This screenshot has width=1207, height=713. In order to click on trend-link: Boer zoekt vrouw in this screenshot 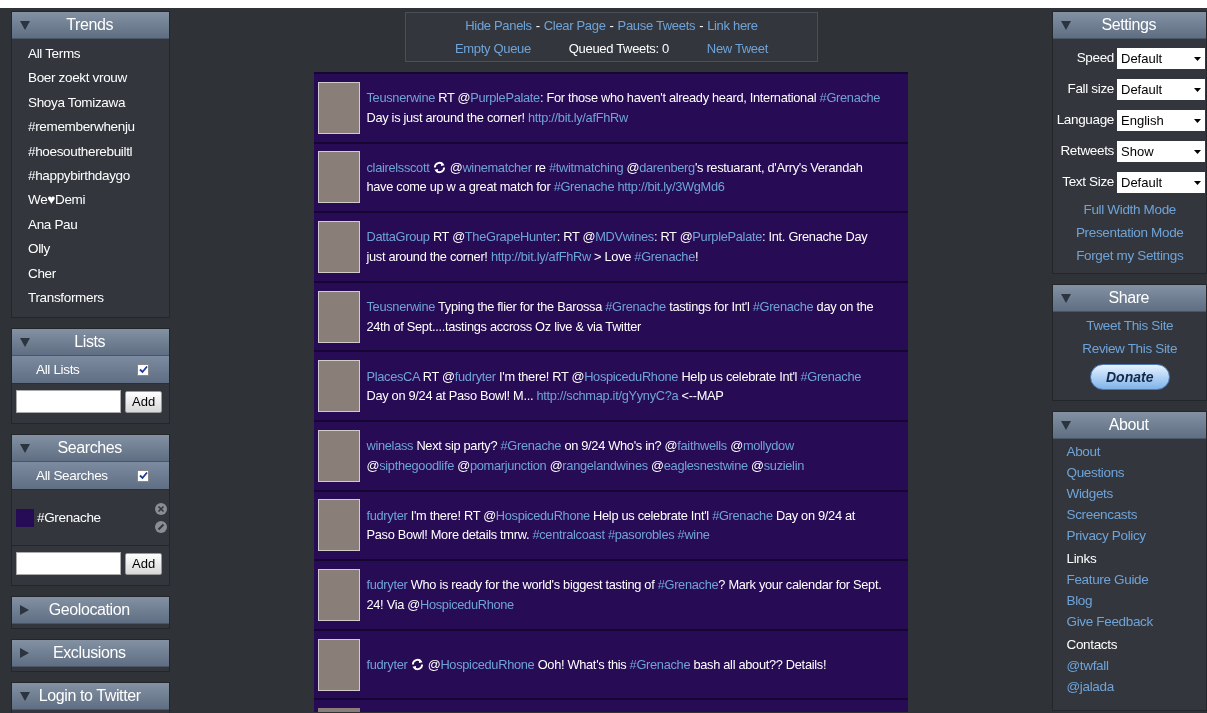, I will do `click(99, 78)`.